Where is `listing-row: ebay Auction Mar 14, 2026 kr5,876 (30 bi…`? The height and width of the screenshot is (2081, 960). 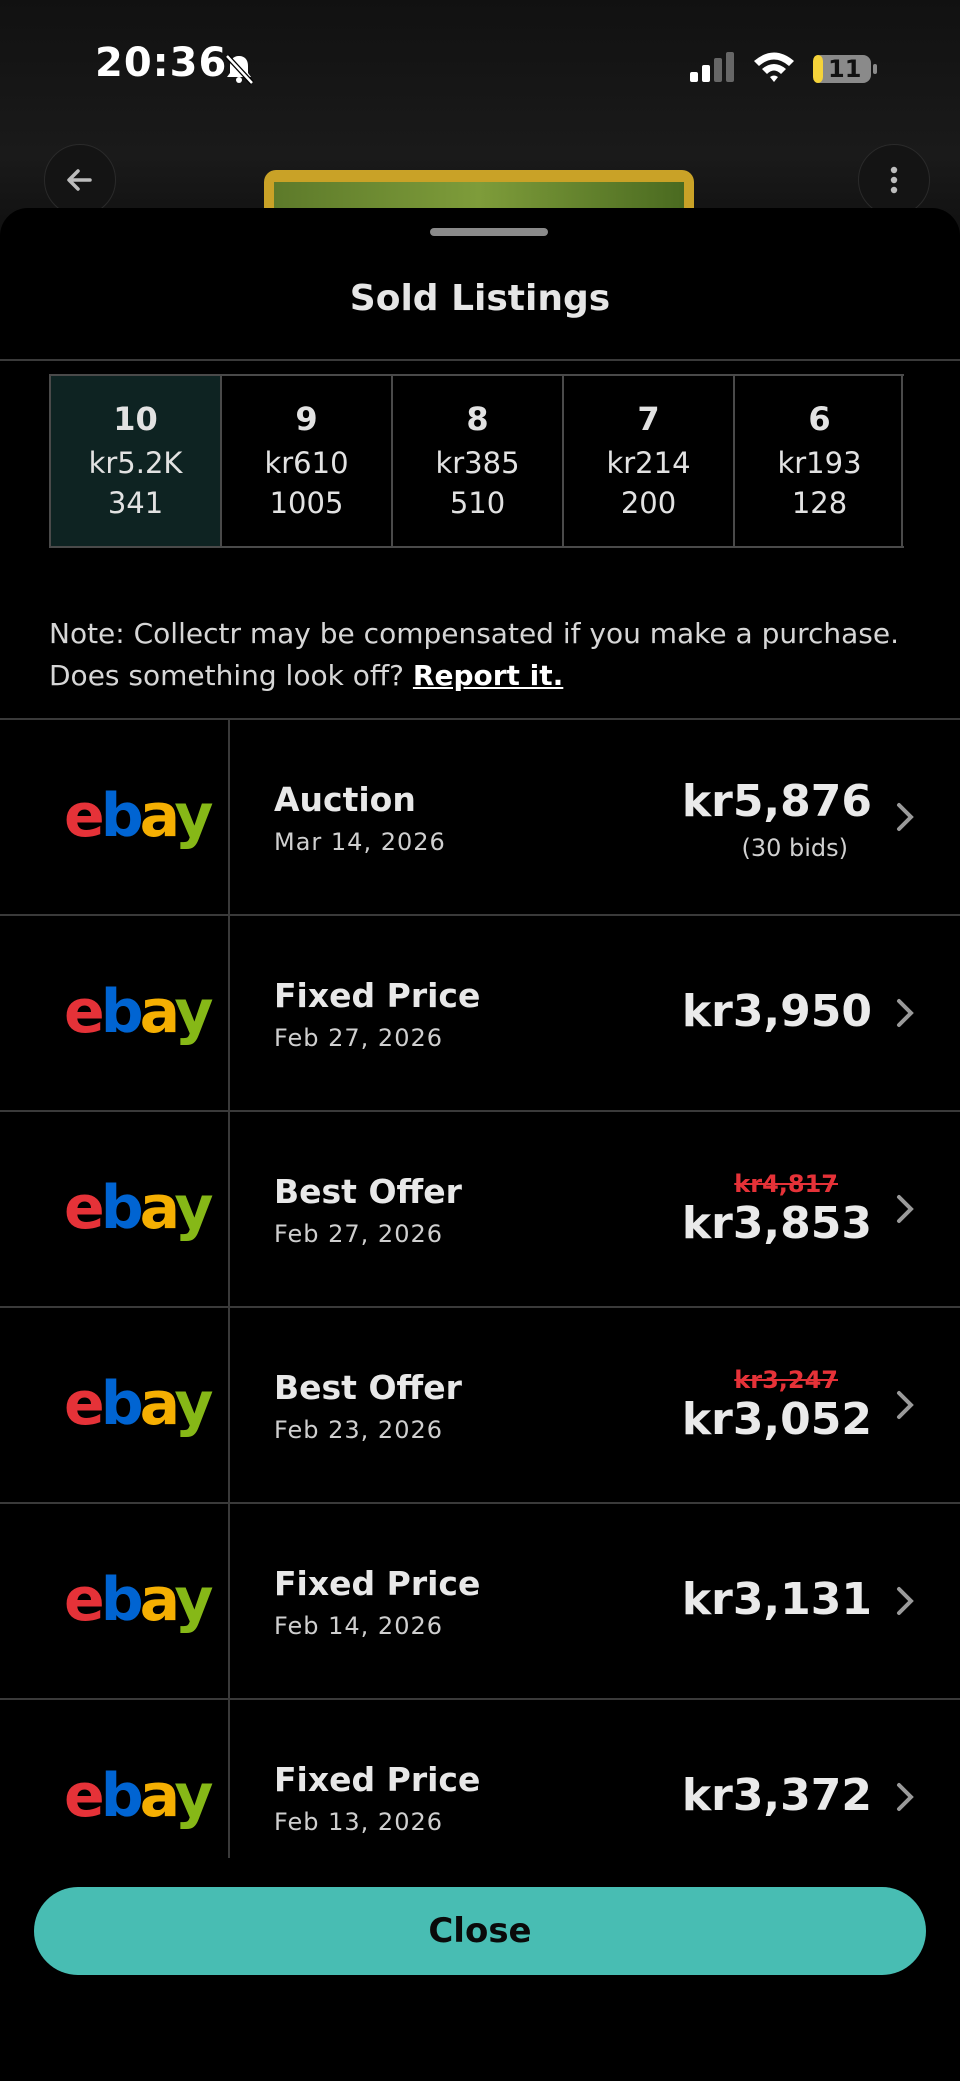 listing-row: ebay Auction Mar 14, 2026 kr5,876 (30 bi… is located at coordinates (480, 817).